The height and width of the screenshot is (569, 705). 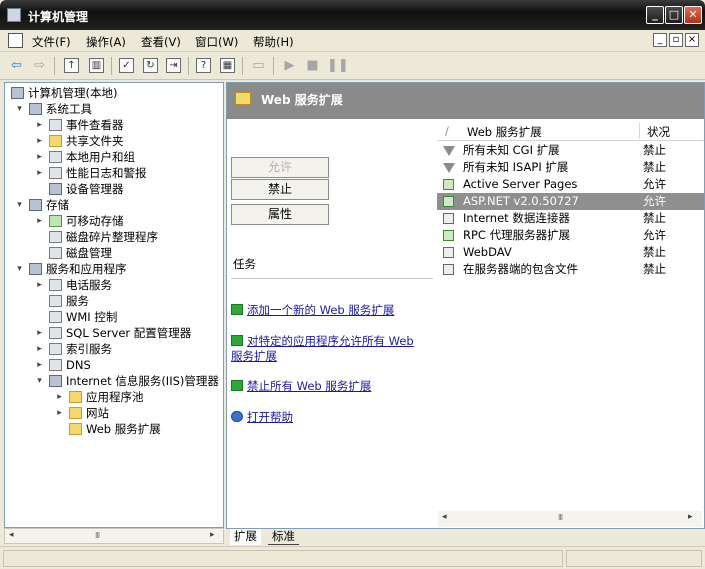 What do you see at coordinates (16, 65) in the screenshot?
I see `back-icon: ⇦` at bounding box center [16, 65].